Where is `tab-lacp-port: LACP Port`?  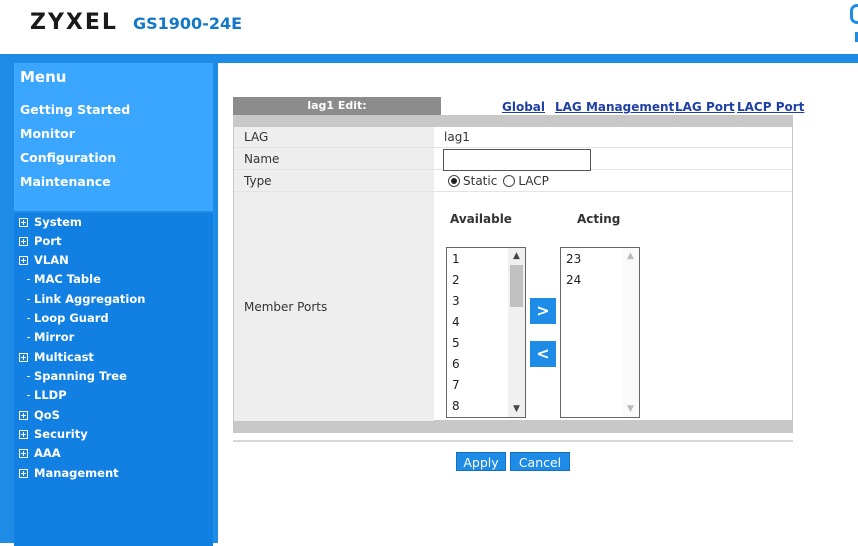 tab-lacp-port: LACP Port is located at coordinates (770, 107).